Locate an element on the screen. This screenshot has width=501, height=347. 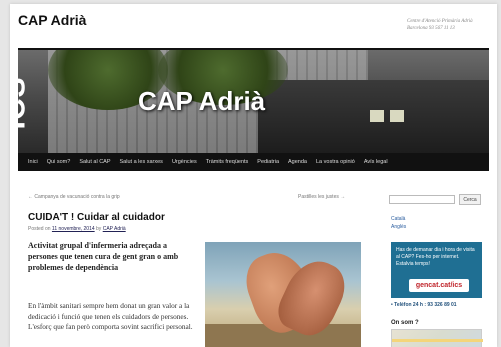
nav-item-avis-legal: Avís legal is located at coordinates (376, 162).